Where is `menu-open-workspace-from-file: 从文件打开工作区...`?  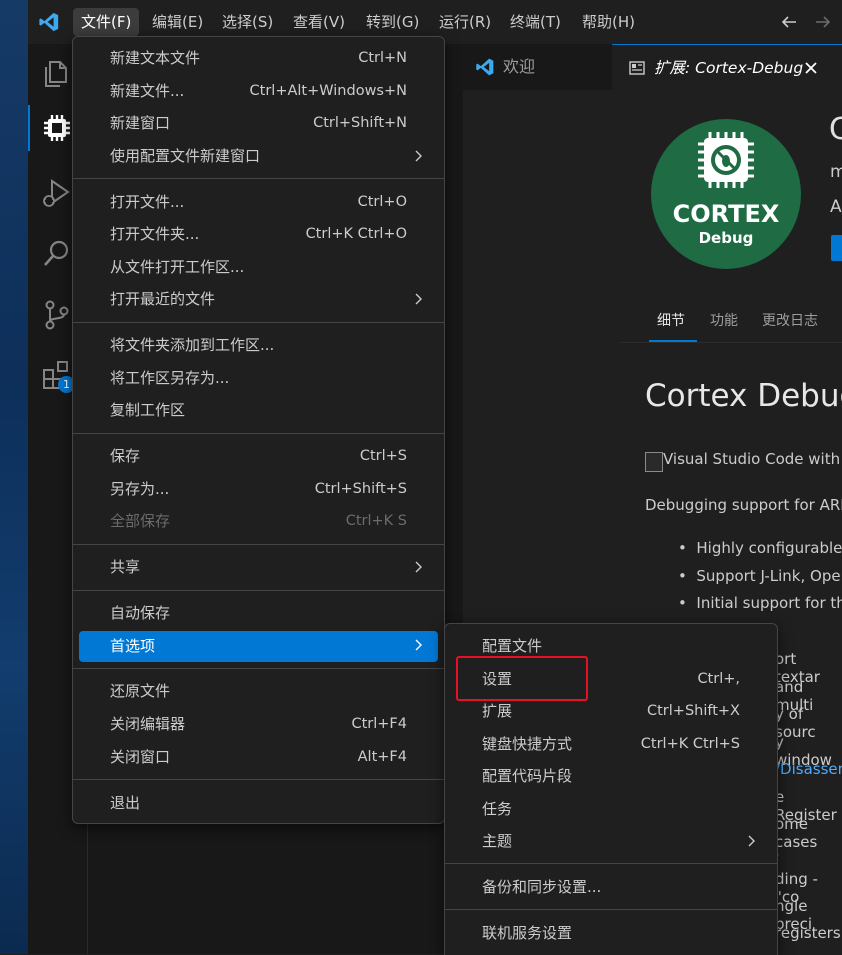
menu-open-workspace-from-file: 从文件打开工作区... is located at coordinates (258, 267).